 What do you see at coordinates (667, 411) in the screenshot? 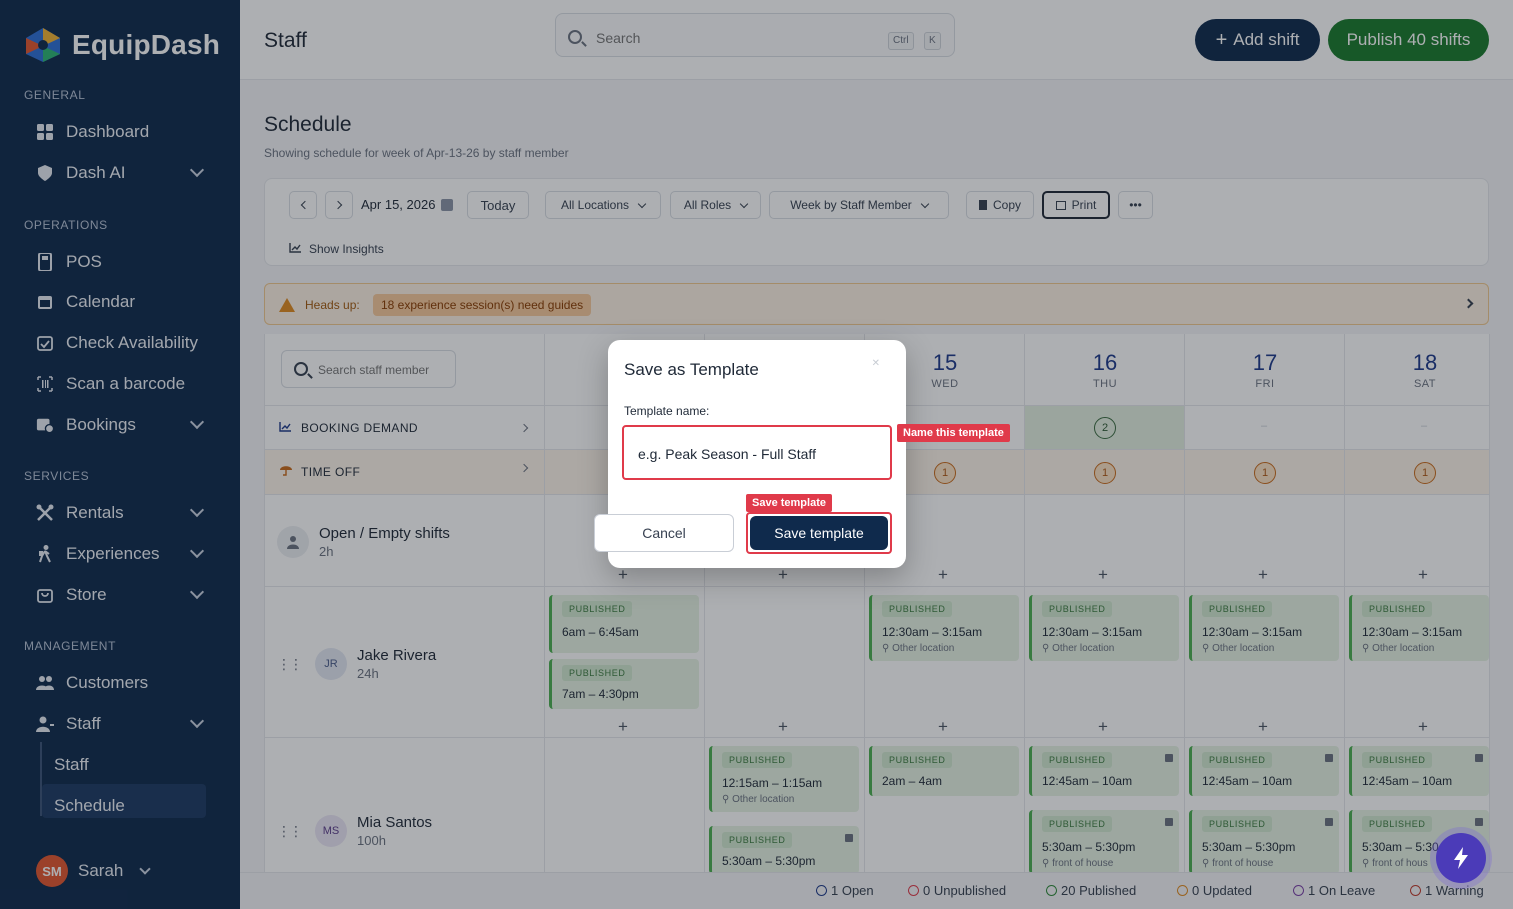
I see `template-name-label: Template name:` at bounding box center [667, 411].